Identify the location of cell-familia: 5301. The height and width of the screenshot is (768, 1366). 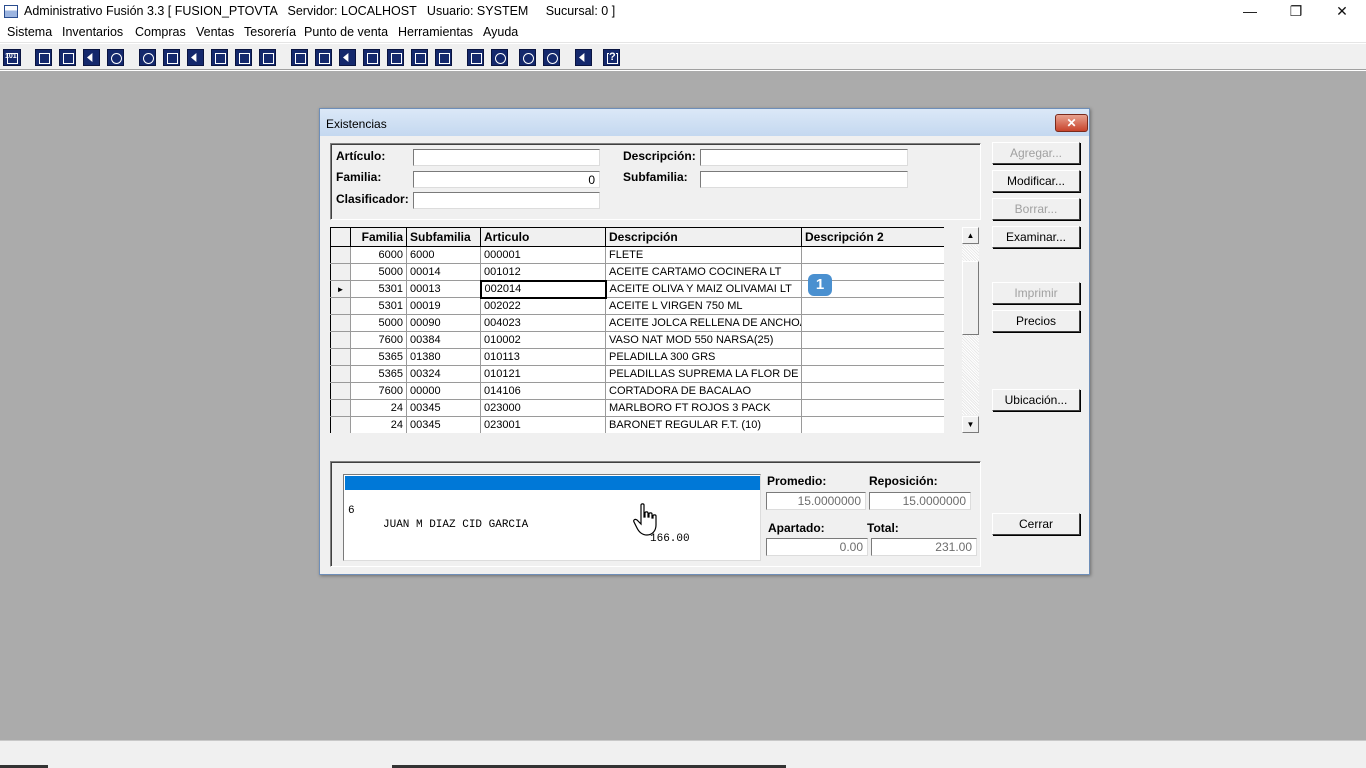
(378, 289).